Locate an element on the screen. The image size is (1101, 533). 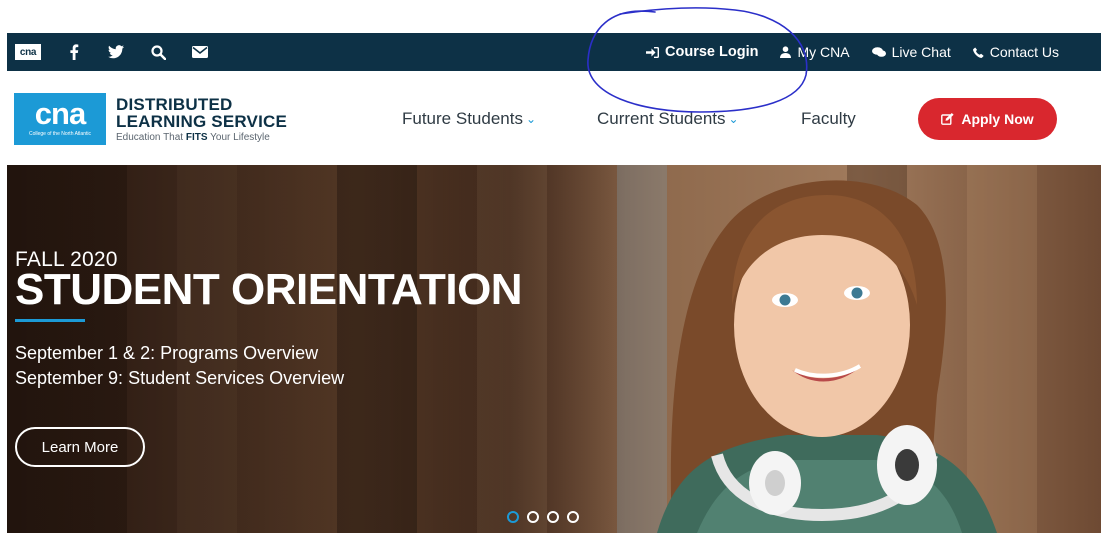
hero-detail-line: September 1 & 2: Programs Overview is located at coordinates (167, 353).